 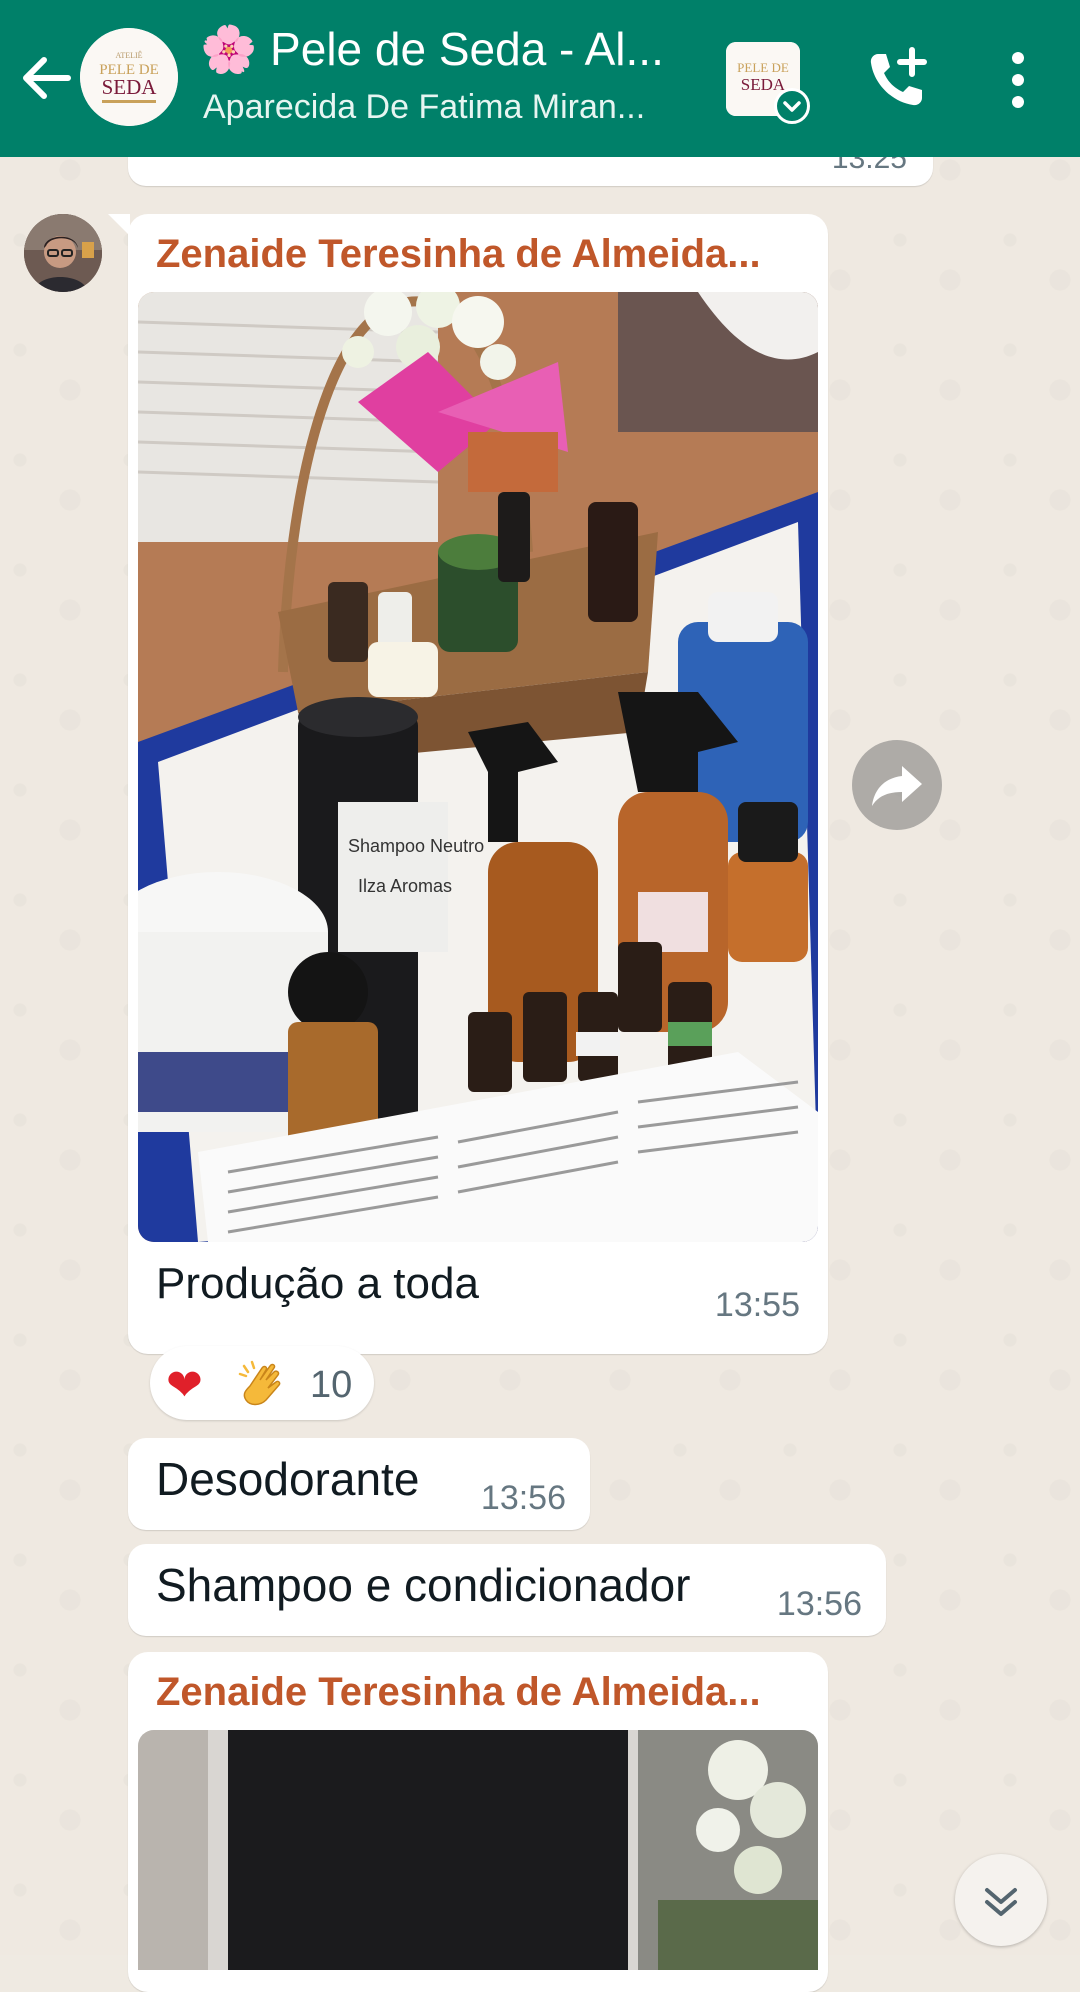 I want to click on forward-button, so click(x=897, y=785).